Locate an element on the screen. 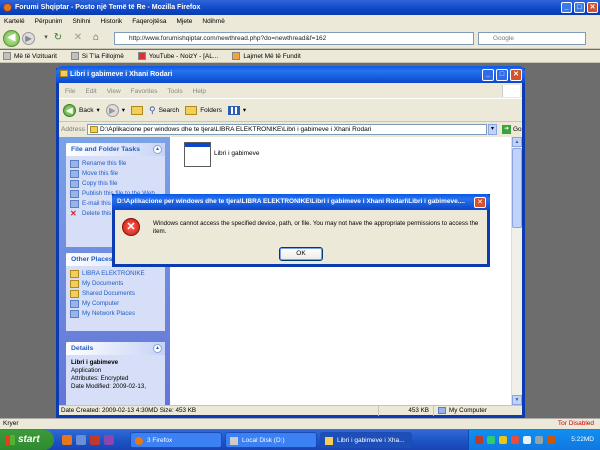  rss-icon is located at coordinates (236, 56).